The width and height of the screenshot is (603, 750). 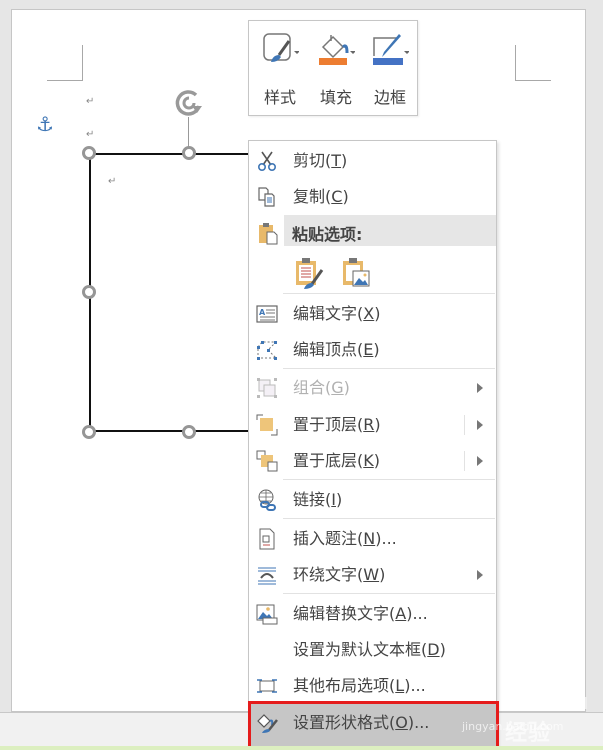 What do you see at coordinates (335, 97) in the screenshot?
I see `fill-label: 填充` at bounding box center [335, 97].